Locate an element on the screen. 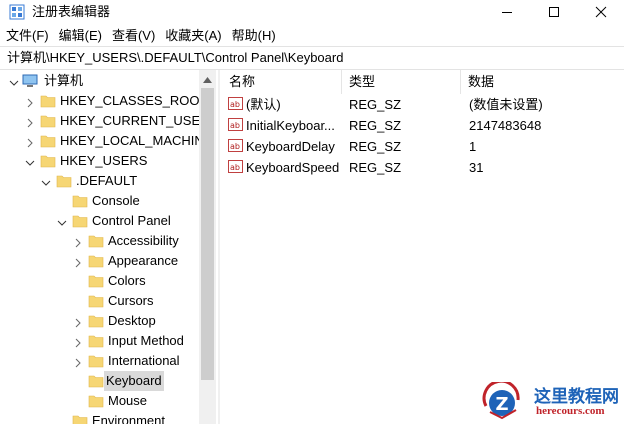 This screenshot has height=424, width=624. tree-label: HKEY_USERS is located at coordinates (104, 160).